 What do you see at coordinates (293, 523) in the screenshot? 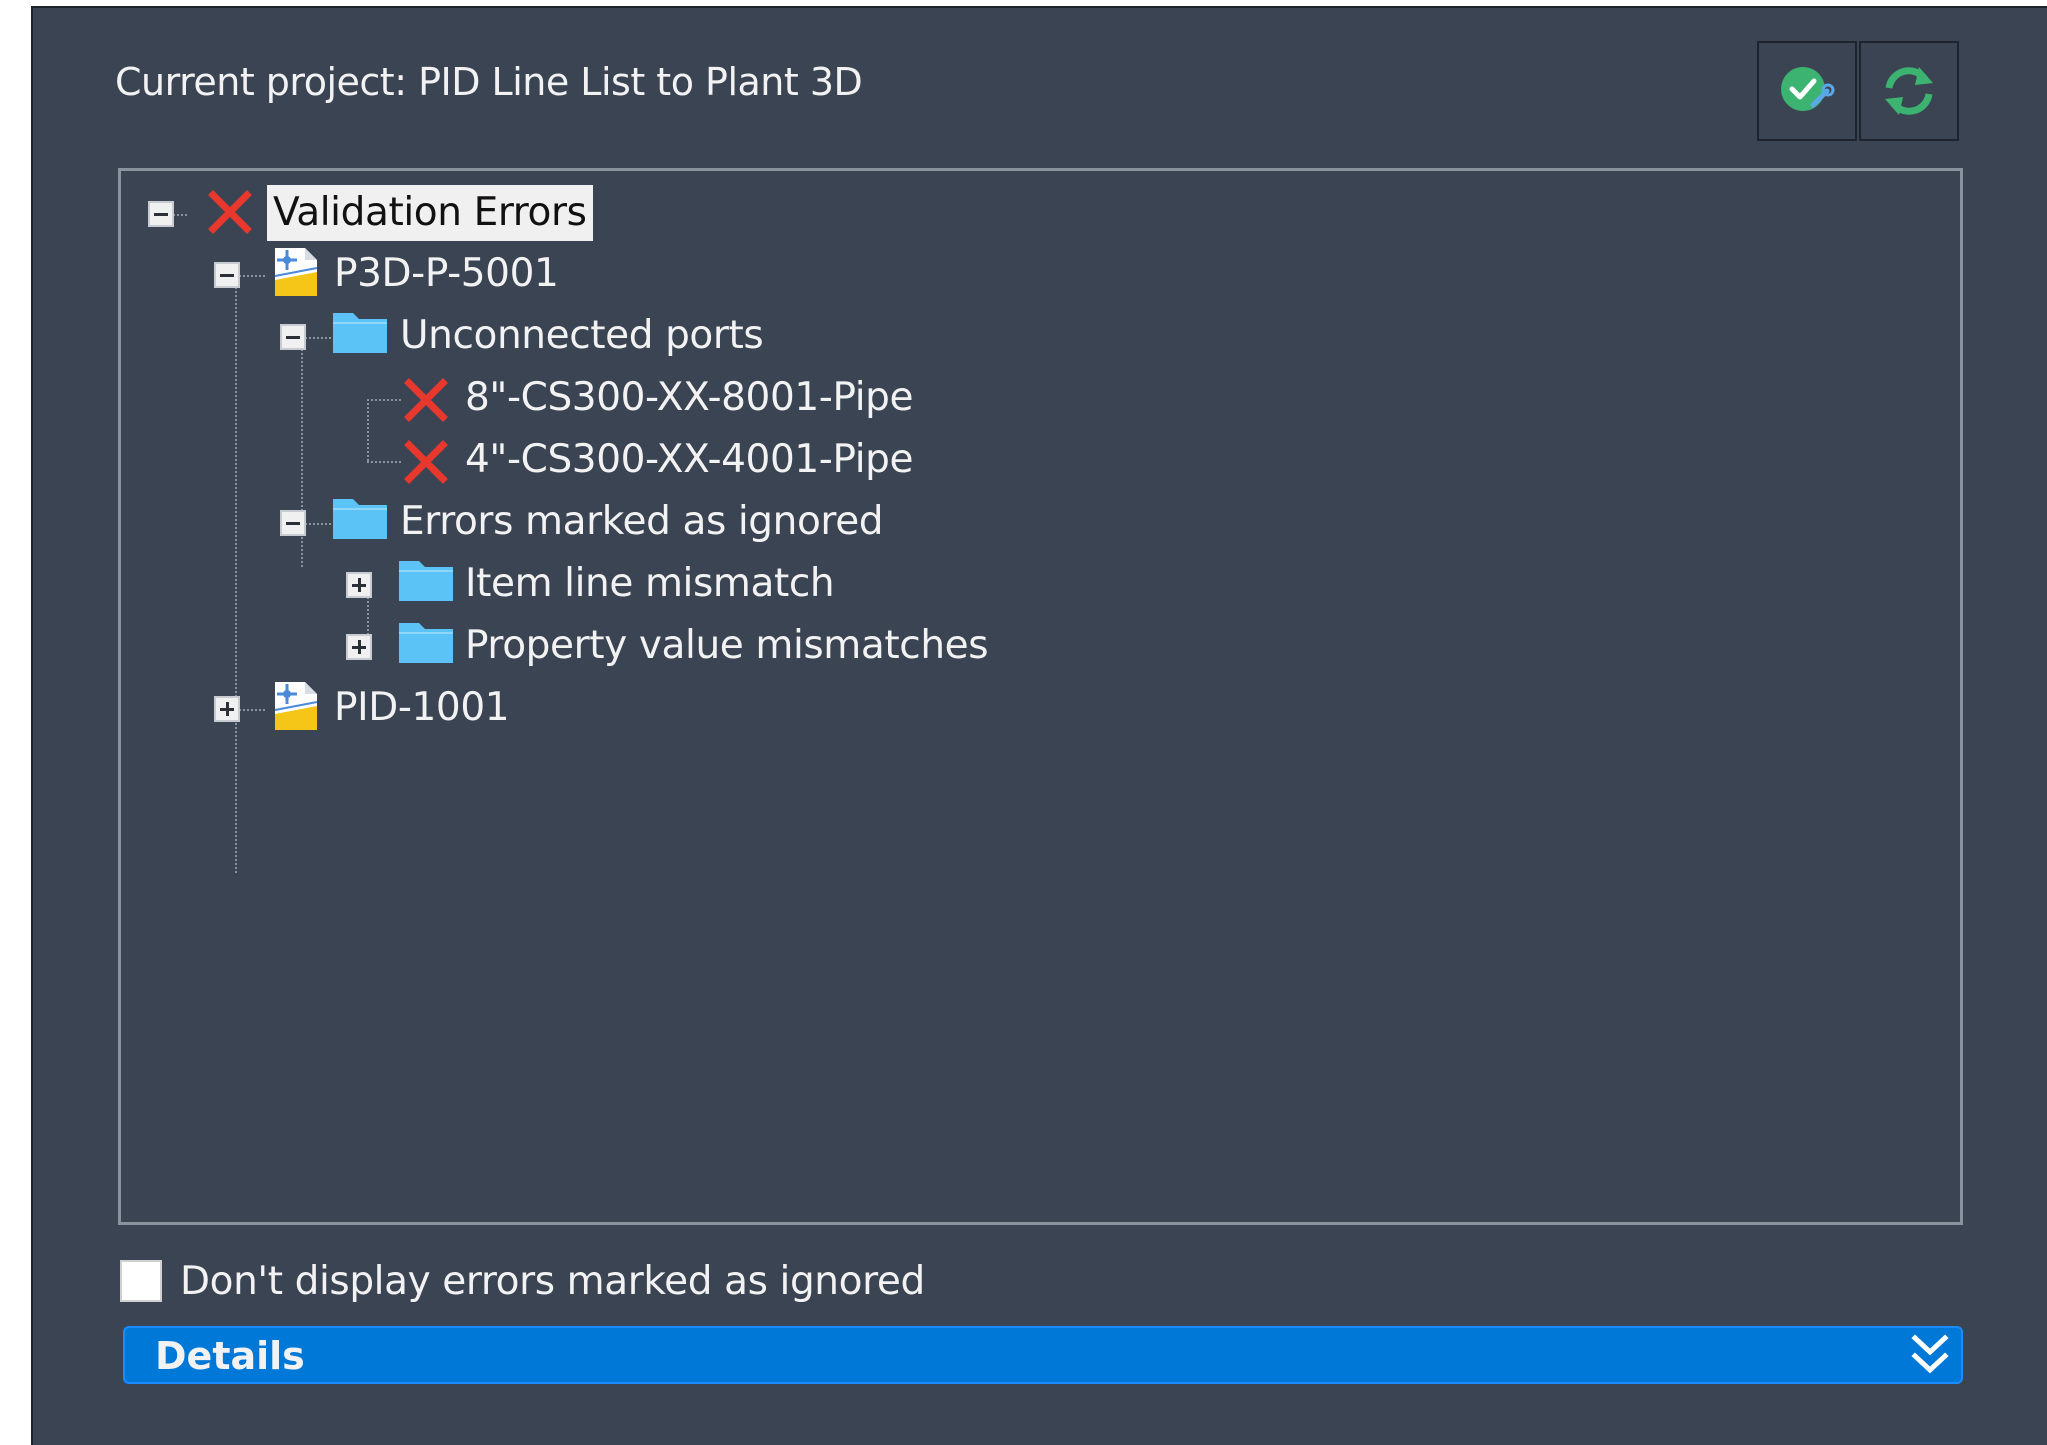
I see `collapse-toggle-errors-ignored` at bounding box center [293, 523].